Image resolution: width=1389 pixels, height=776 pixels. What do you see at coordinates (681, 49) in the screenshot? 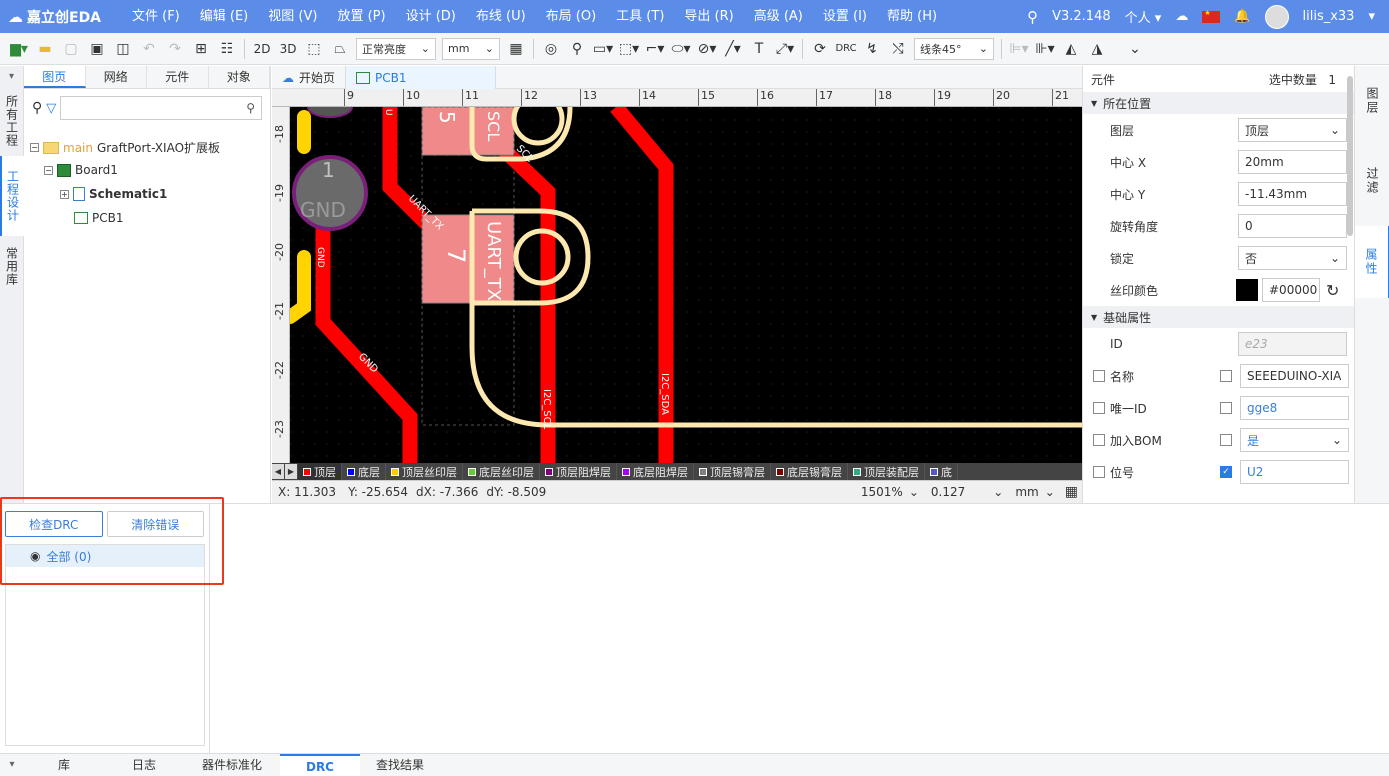
I see `ellipse-icon: ⬭▾` at bounding box center [681, 49].